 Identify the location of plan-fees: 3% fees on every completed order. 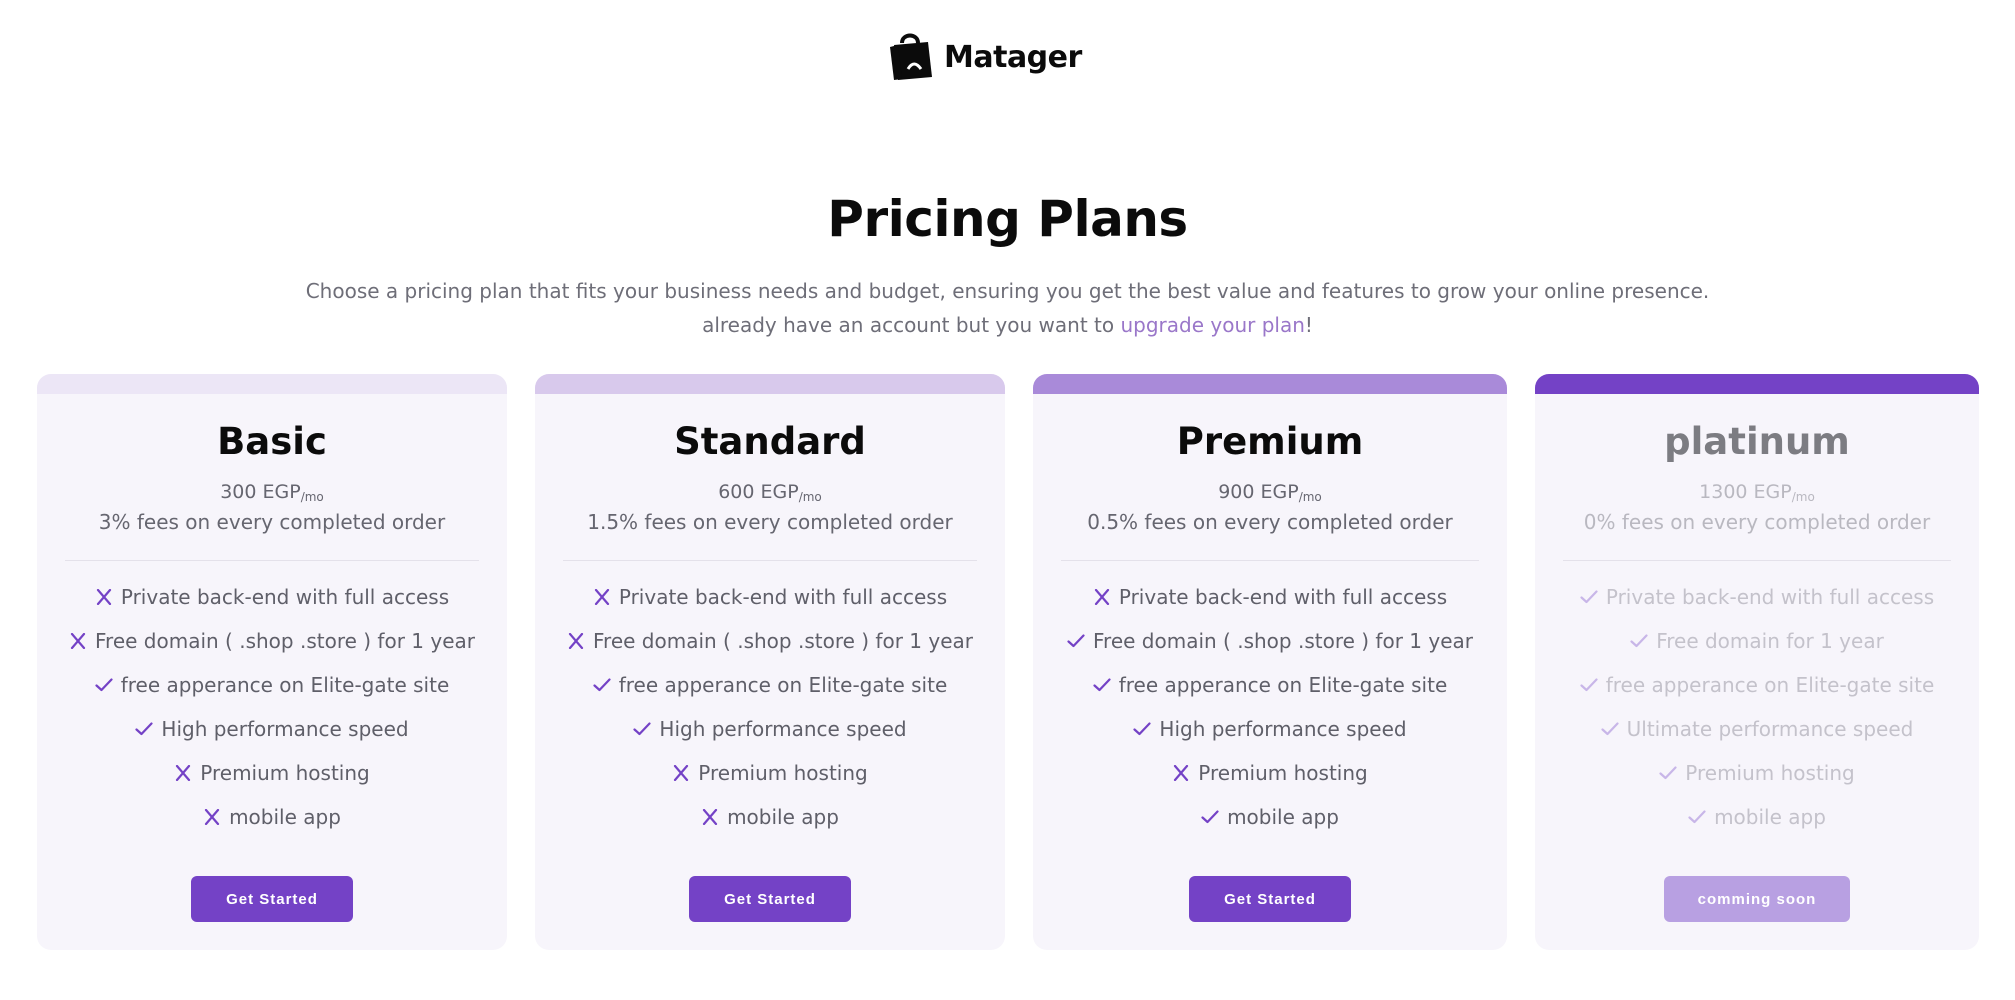
(272, 522).